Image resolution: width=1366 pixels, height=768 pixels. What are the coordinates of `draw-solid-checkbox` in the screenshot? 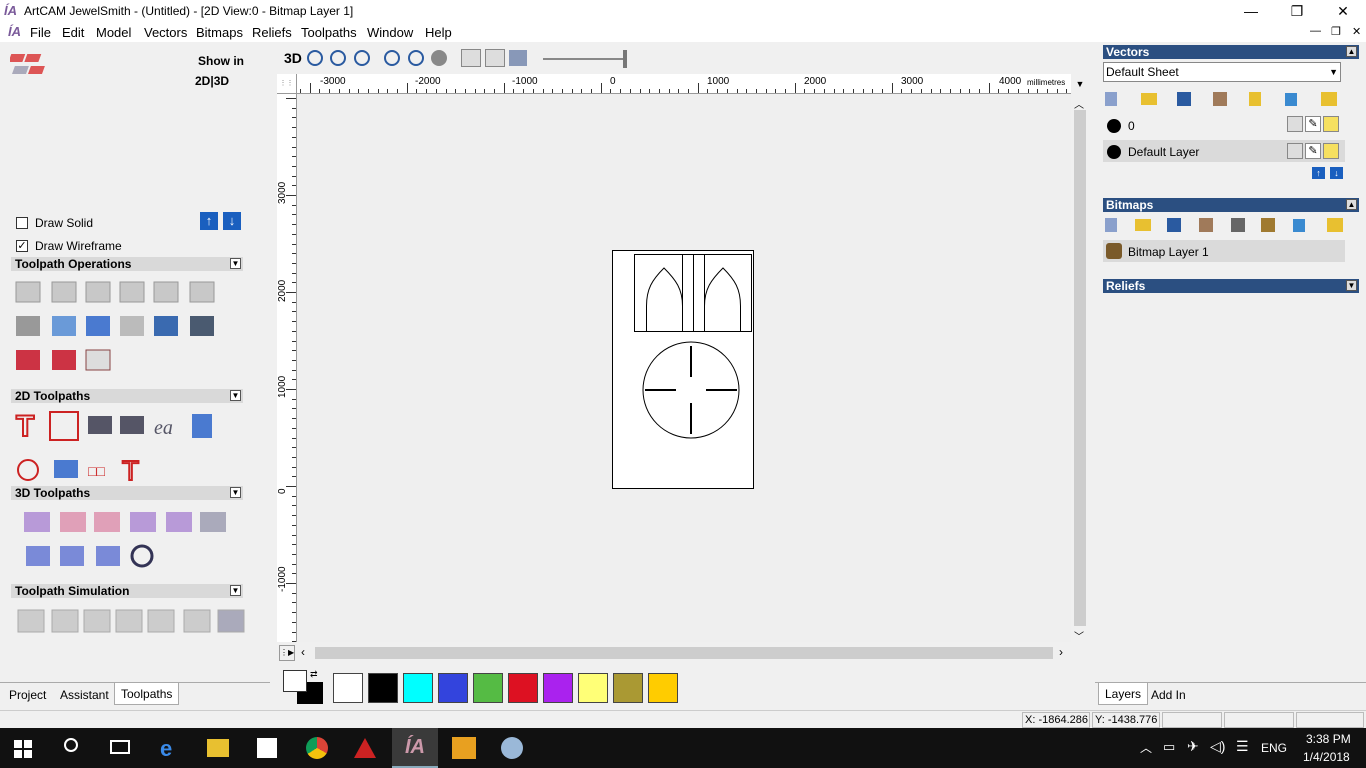 It's located at (22, 223).